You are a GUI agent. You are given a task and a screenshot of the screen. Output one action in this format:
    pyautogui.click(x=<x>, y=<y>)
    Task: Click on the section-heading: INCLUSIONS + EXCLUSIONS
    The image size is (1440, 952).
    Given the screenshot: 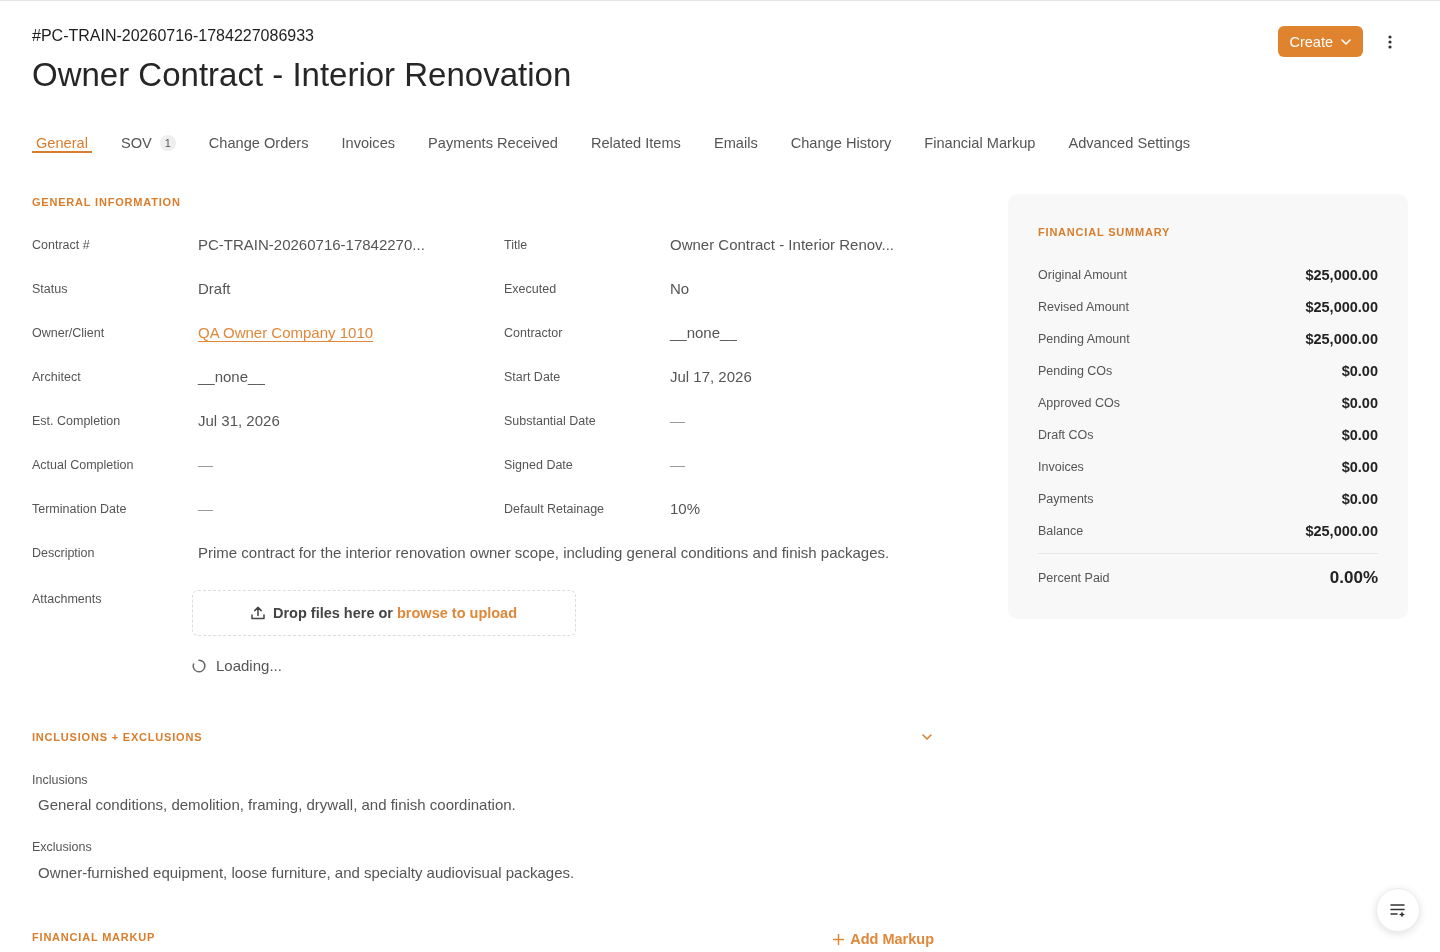 What is the action you would take?
    pyautogui.click(x=117, y=737)
    